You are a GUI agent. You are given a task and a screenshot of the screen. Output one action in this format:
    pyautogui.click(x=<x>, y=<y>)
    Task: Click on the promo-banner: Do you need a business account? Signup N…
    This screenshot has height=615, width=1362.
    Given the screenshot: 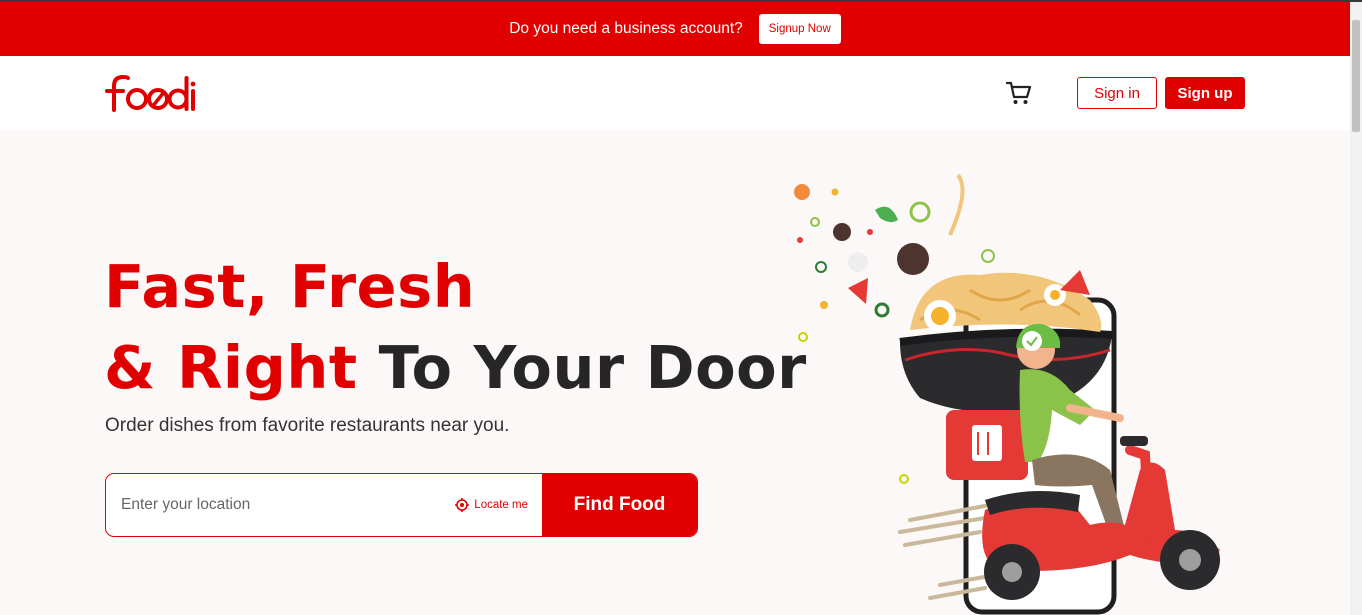 What is the action you would take?
    pyautogui.click(x=675, y=29)
    